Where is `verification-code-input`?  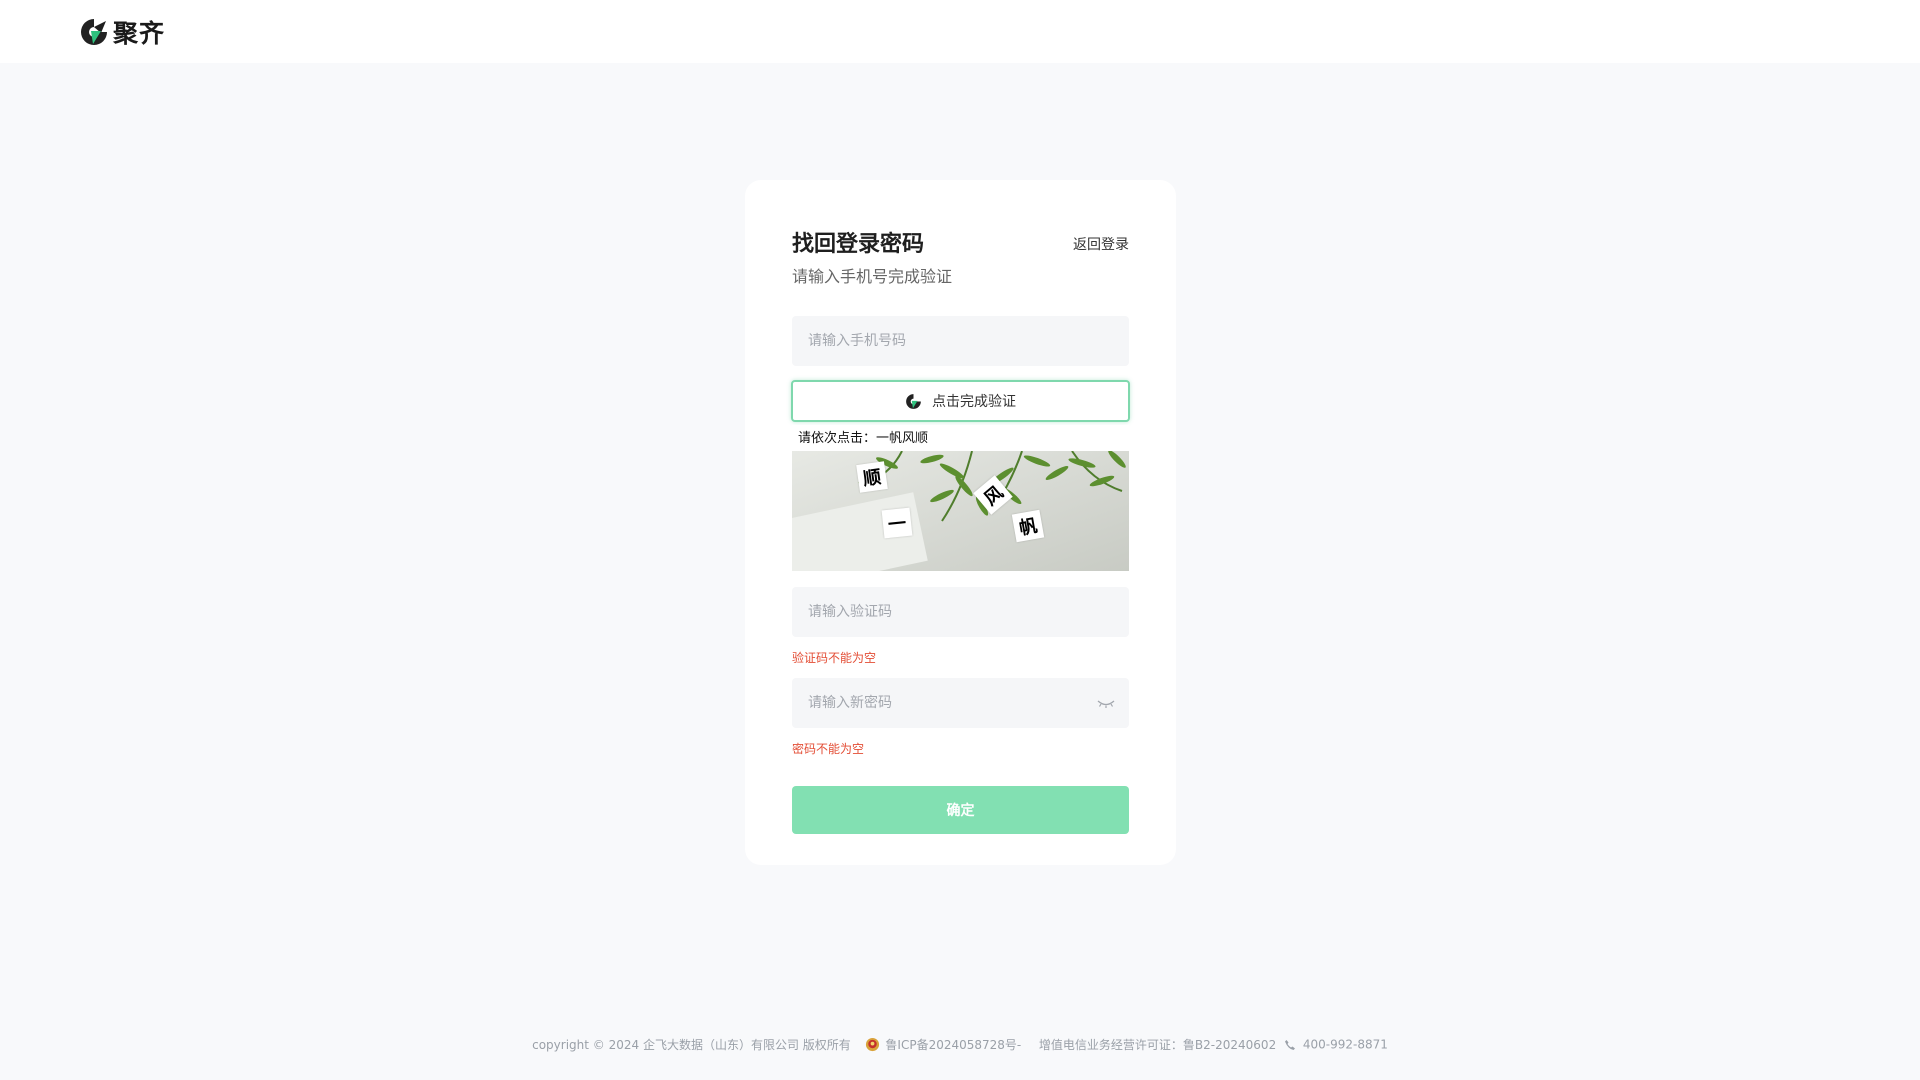
verification-code-input is located at coordinates (960, 612).